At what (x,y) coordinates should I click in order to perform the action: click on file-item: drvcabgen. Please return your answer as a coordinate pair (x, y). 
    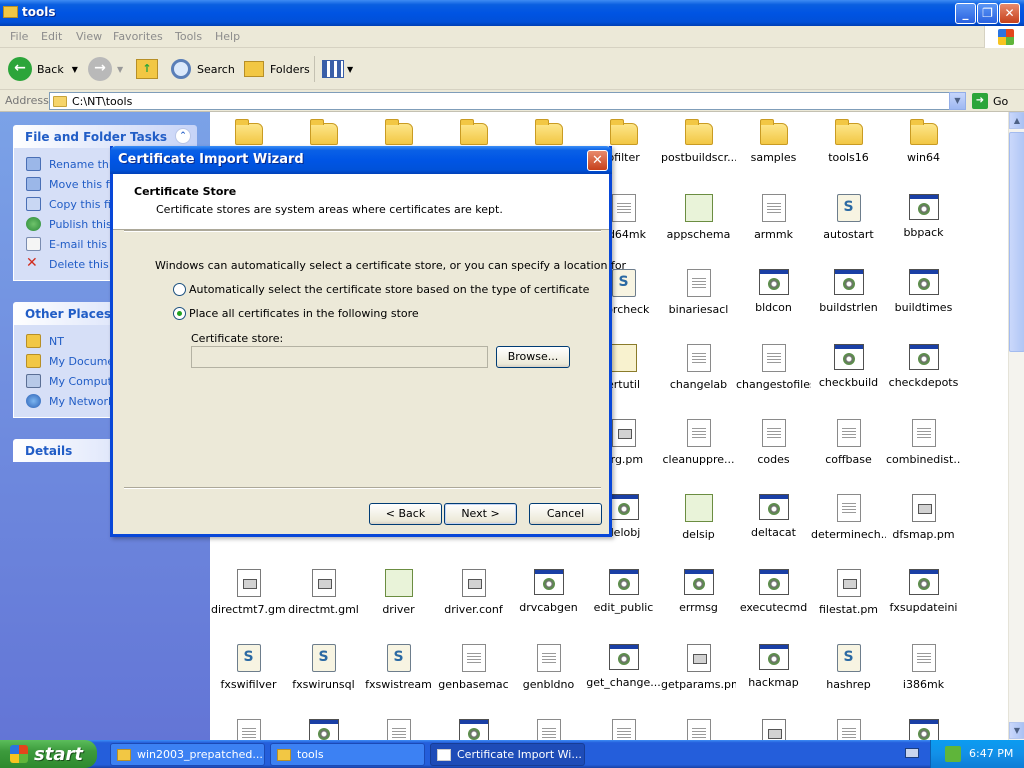
    Looking at the image, I should click on (548, 591).